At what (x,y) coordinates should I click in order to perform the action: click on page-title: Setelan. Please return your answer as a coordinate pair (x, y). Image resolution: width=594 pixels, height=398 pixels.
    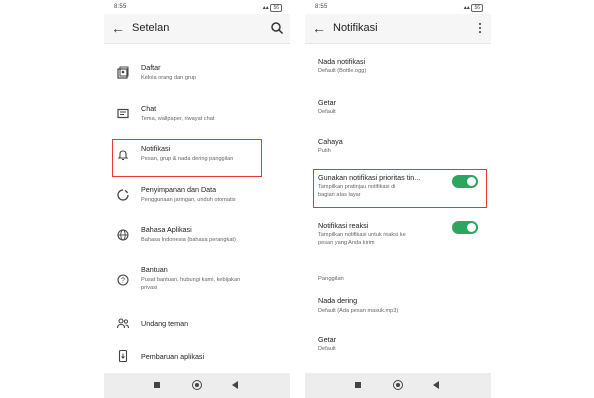
    Looking at the image, I should click on (151, 28).